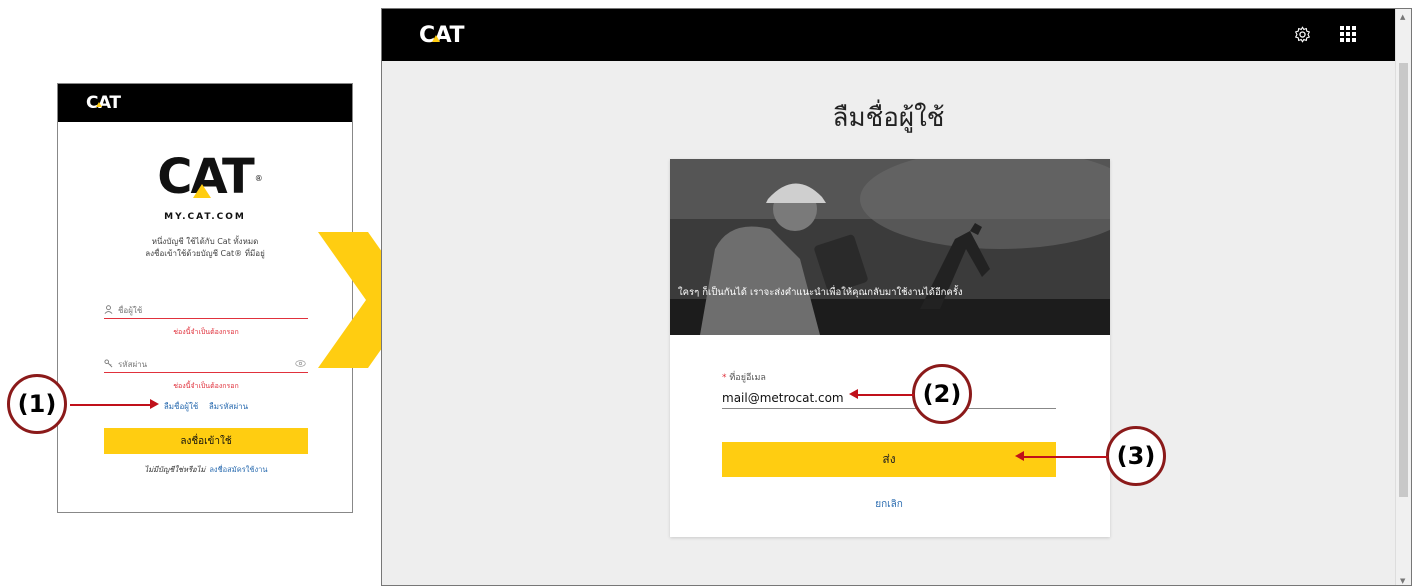  I want to click on user-icon, so click(108, 310).